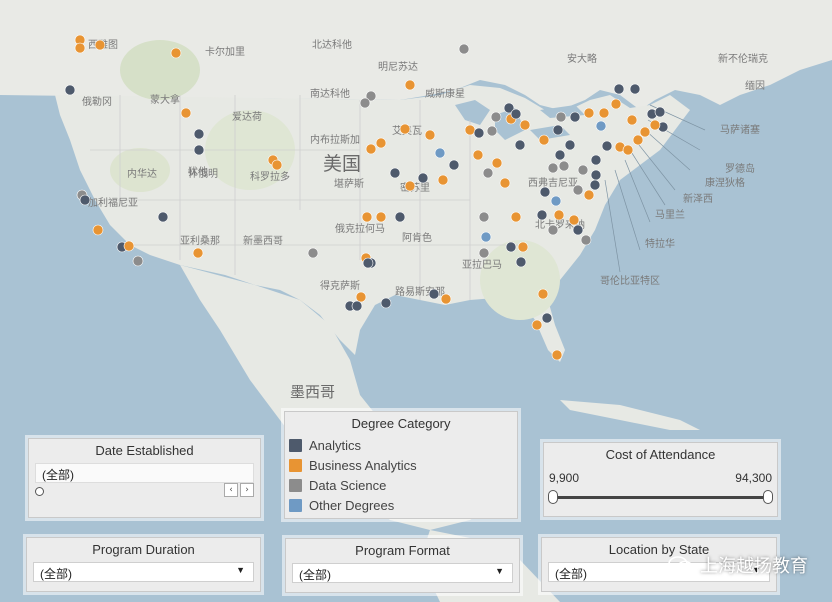 This screenshot has width=832, height=602. What do you see at coordinates (403, 505) in the screenshot?
I see `legend-item-other-degrees: Other Degrees` at bounding box center [403, 505].